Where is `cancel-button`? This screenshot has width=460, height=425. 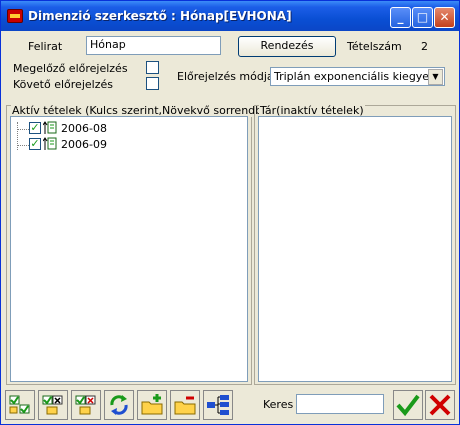
cancel-button is located at coordinates (440, 405).